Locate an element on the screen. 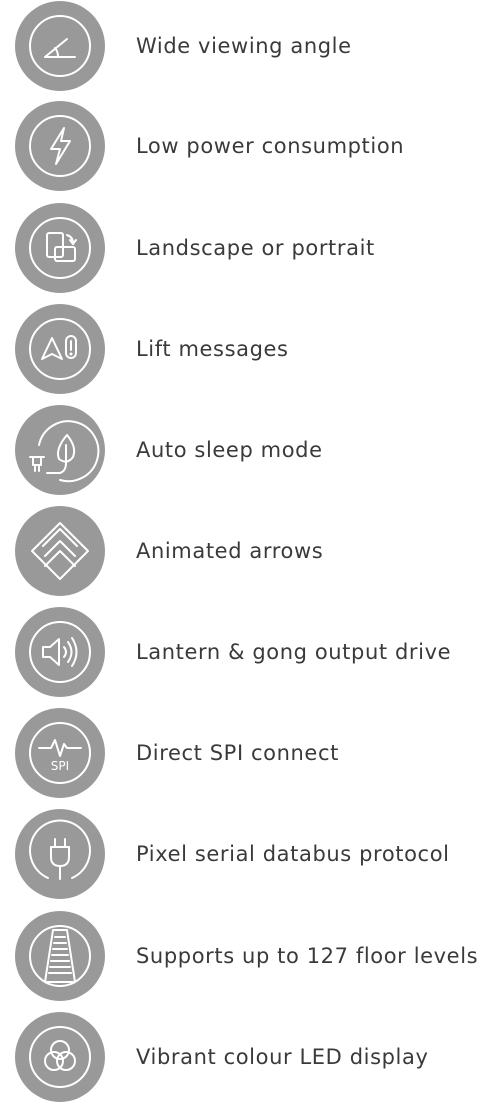 The image size is (493, 1112). feature-landscape-portrait: Landscape or portrait is located at coordinates (246, 253).